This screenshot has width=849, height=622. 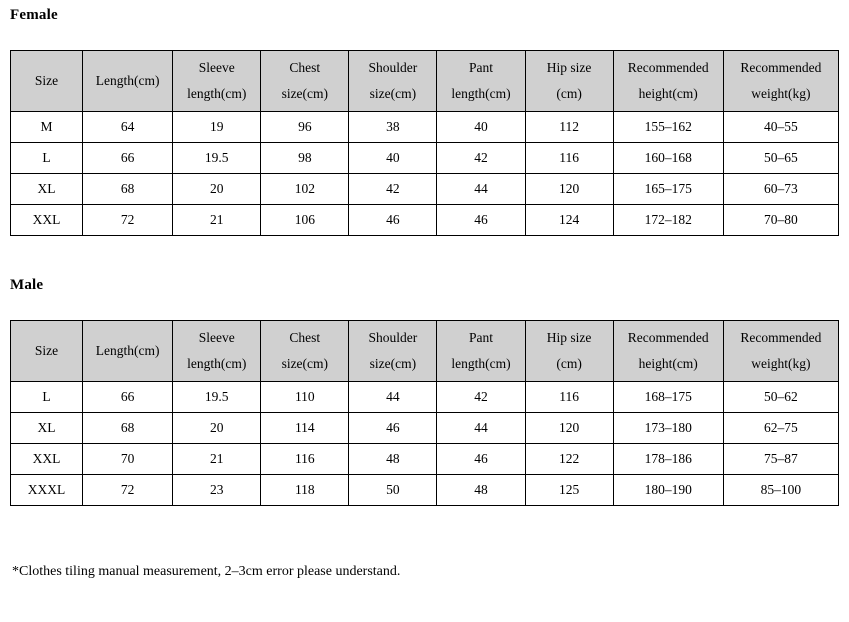 What do you see at coordinates (46, 459) in the screenshot?
I see `size-cell: XXL` at bounding box center [46, 459].